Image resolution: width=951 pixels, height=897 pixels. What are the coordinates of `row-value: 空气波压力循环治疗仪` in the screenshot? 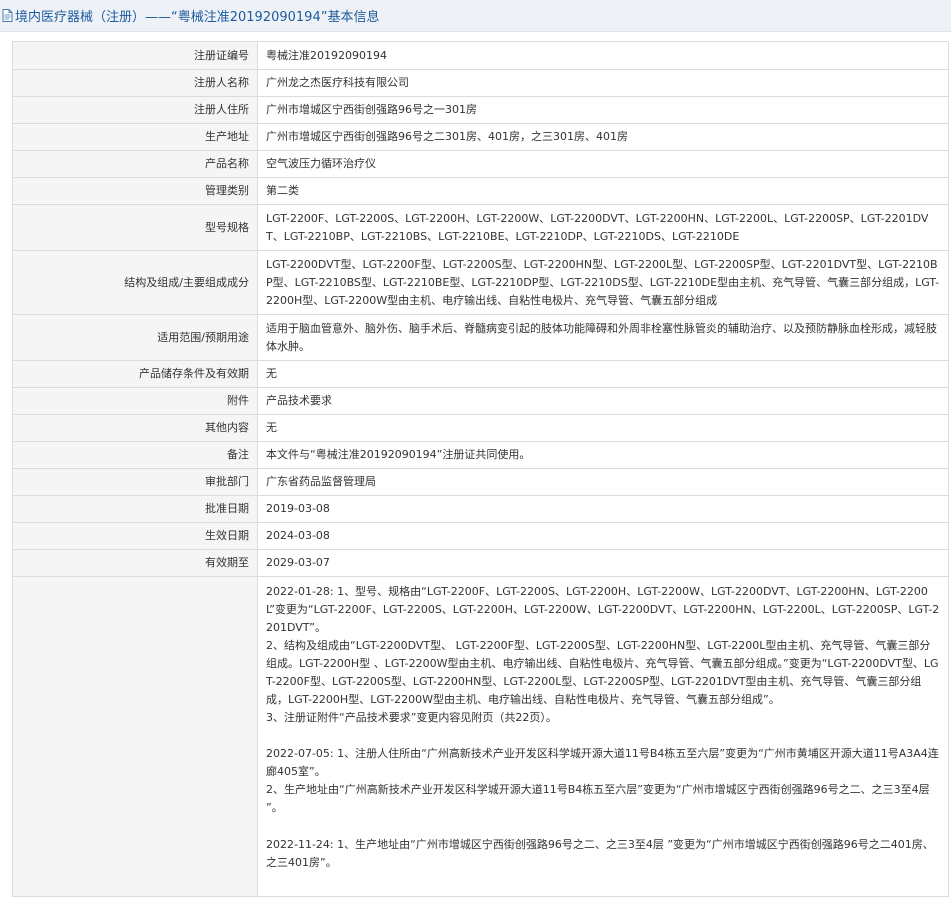 It's located at (603, 164).